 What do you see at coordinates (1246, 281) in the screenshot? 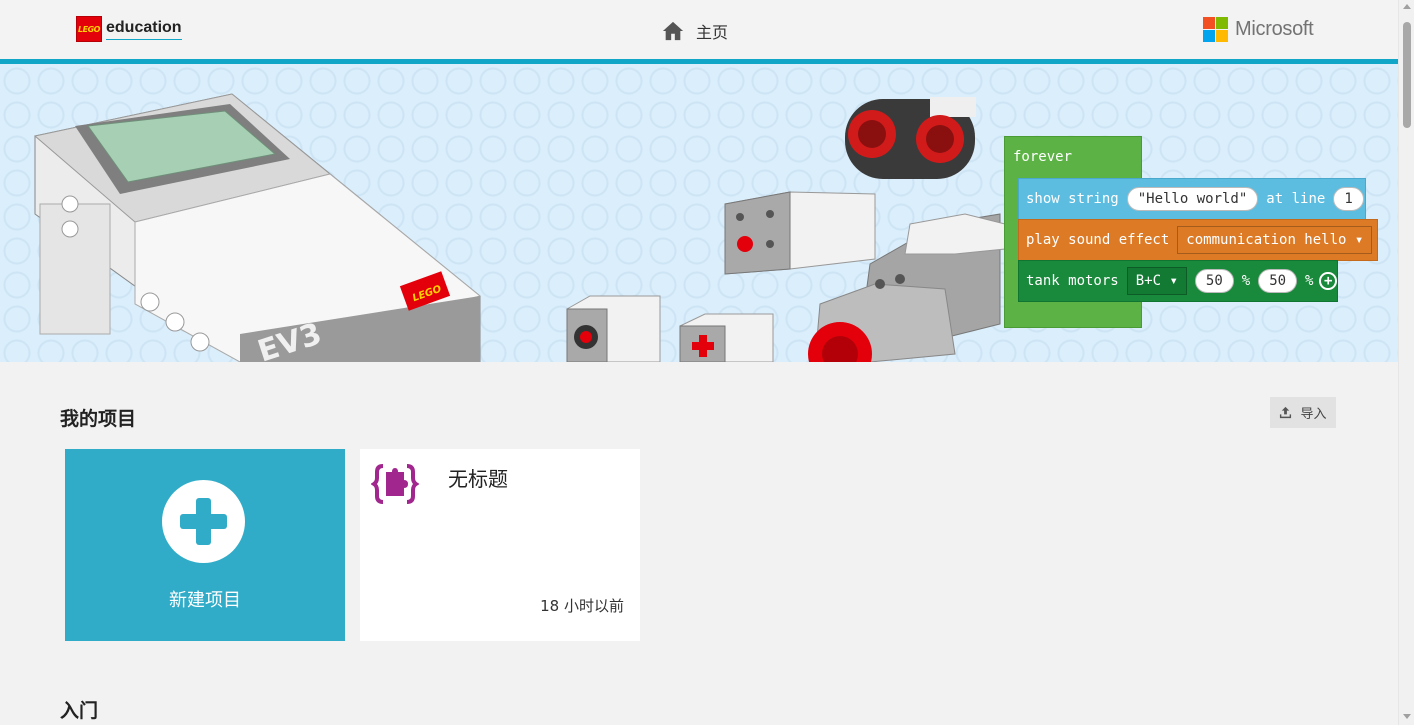
I see `left-speed-unit: %` at bounding box center [1246, 281].